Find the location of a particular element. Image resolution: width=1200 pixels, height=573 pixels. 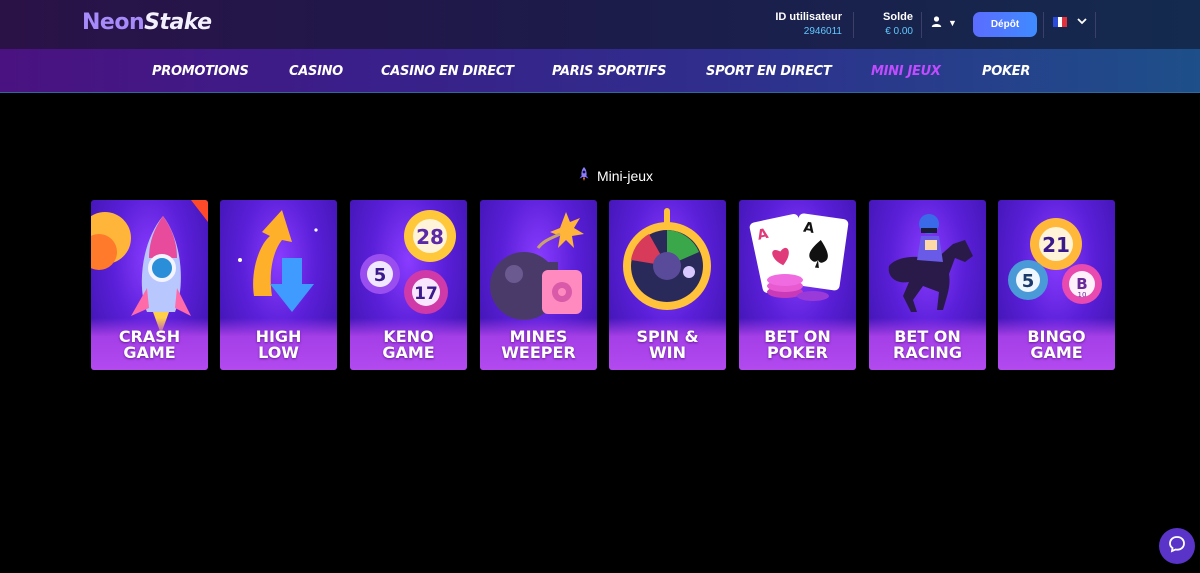

game-card-label: BET ON RACING is located at coordinates (927, 344).